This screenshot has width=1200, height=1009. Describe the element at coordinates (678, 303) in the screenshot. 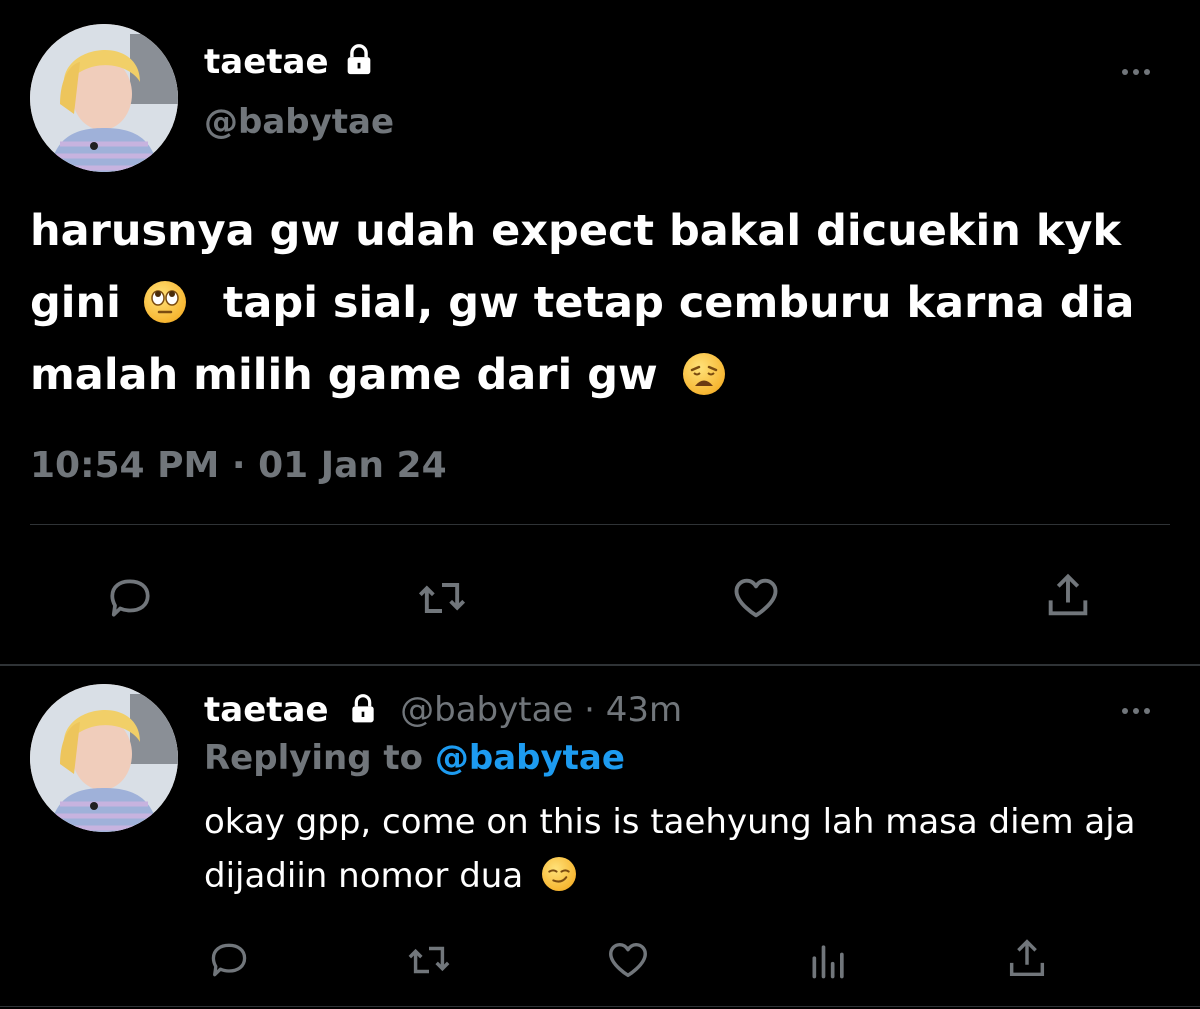

I see `tweet-text-segment: tapi sial, gw tetap cemburu karna dia` at that location.